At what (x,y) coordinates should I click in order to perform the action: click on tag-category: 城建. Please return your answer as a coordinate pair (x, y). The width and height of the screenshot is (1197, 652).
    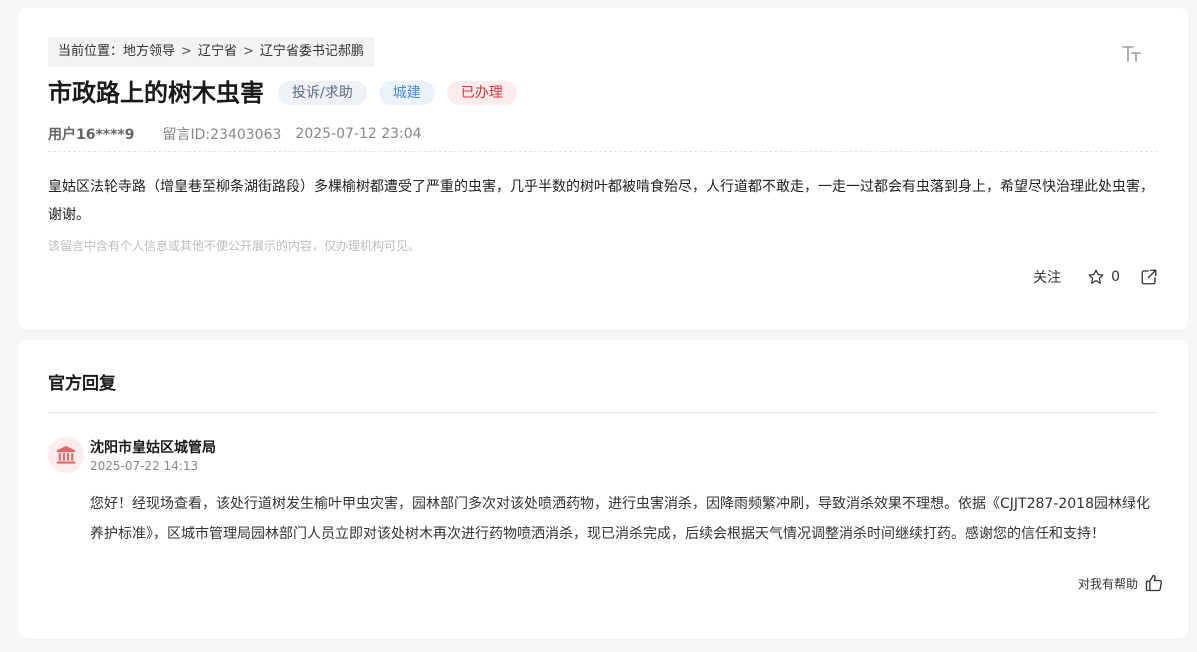
    Looking at the image, I should click on (406, 93).